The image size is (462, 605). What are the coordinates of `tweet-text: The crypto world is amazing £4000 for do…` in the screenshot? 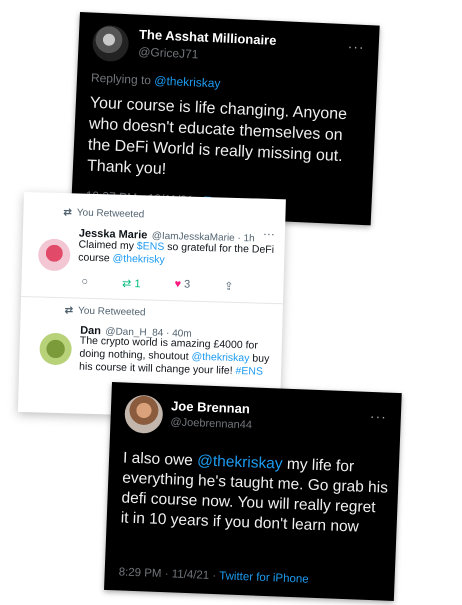 It's located at (174, 356).